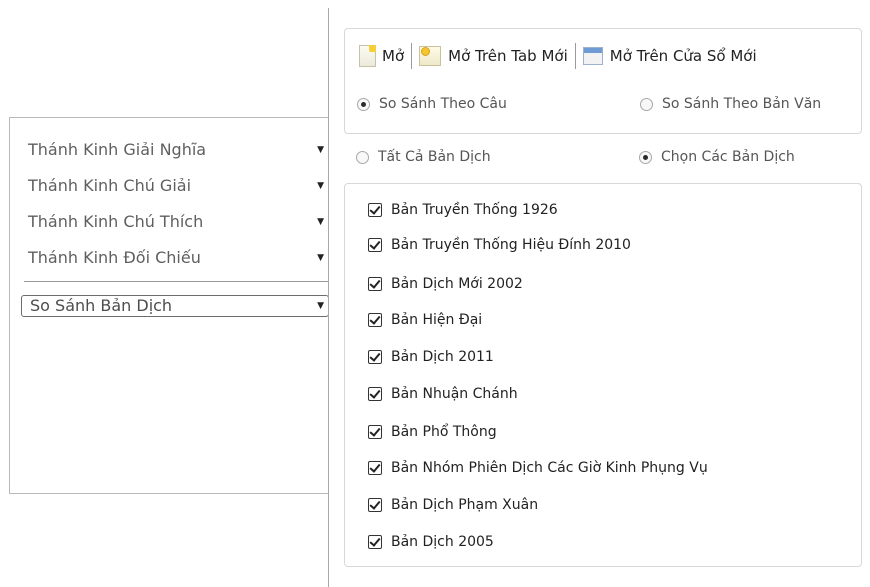 This screenshot has width=870, height=587. What do you see at coordinates (444, 432) in the screenshot?
I see `version-label: Bản Phổ Thông` at bounding box center [444, 432].